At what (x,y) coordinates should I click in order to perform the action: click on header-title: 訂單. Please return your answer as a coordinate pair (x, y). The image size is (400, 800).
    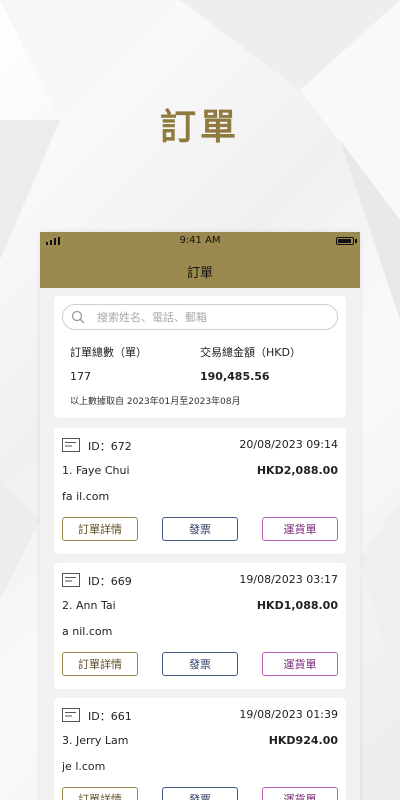
    Looking at the image, I should click on (199, 273).